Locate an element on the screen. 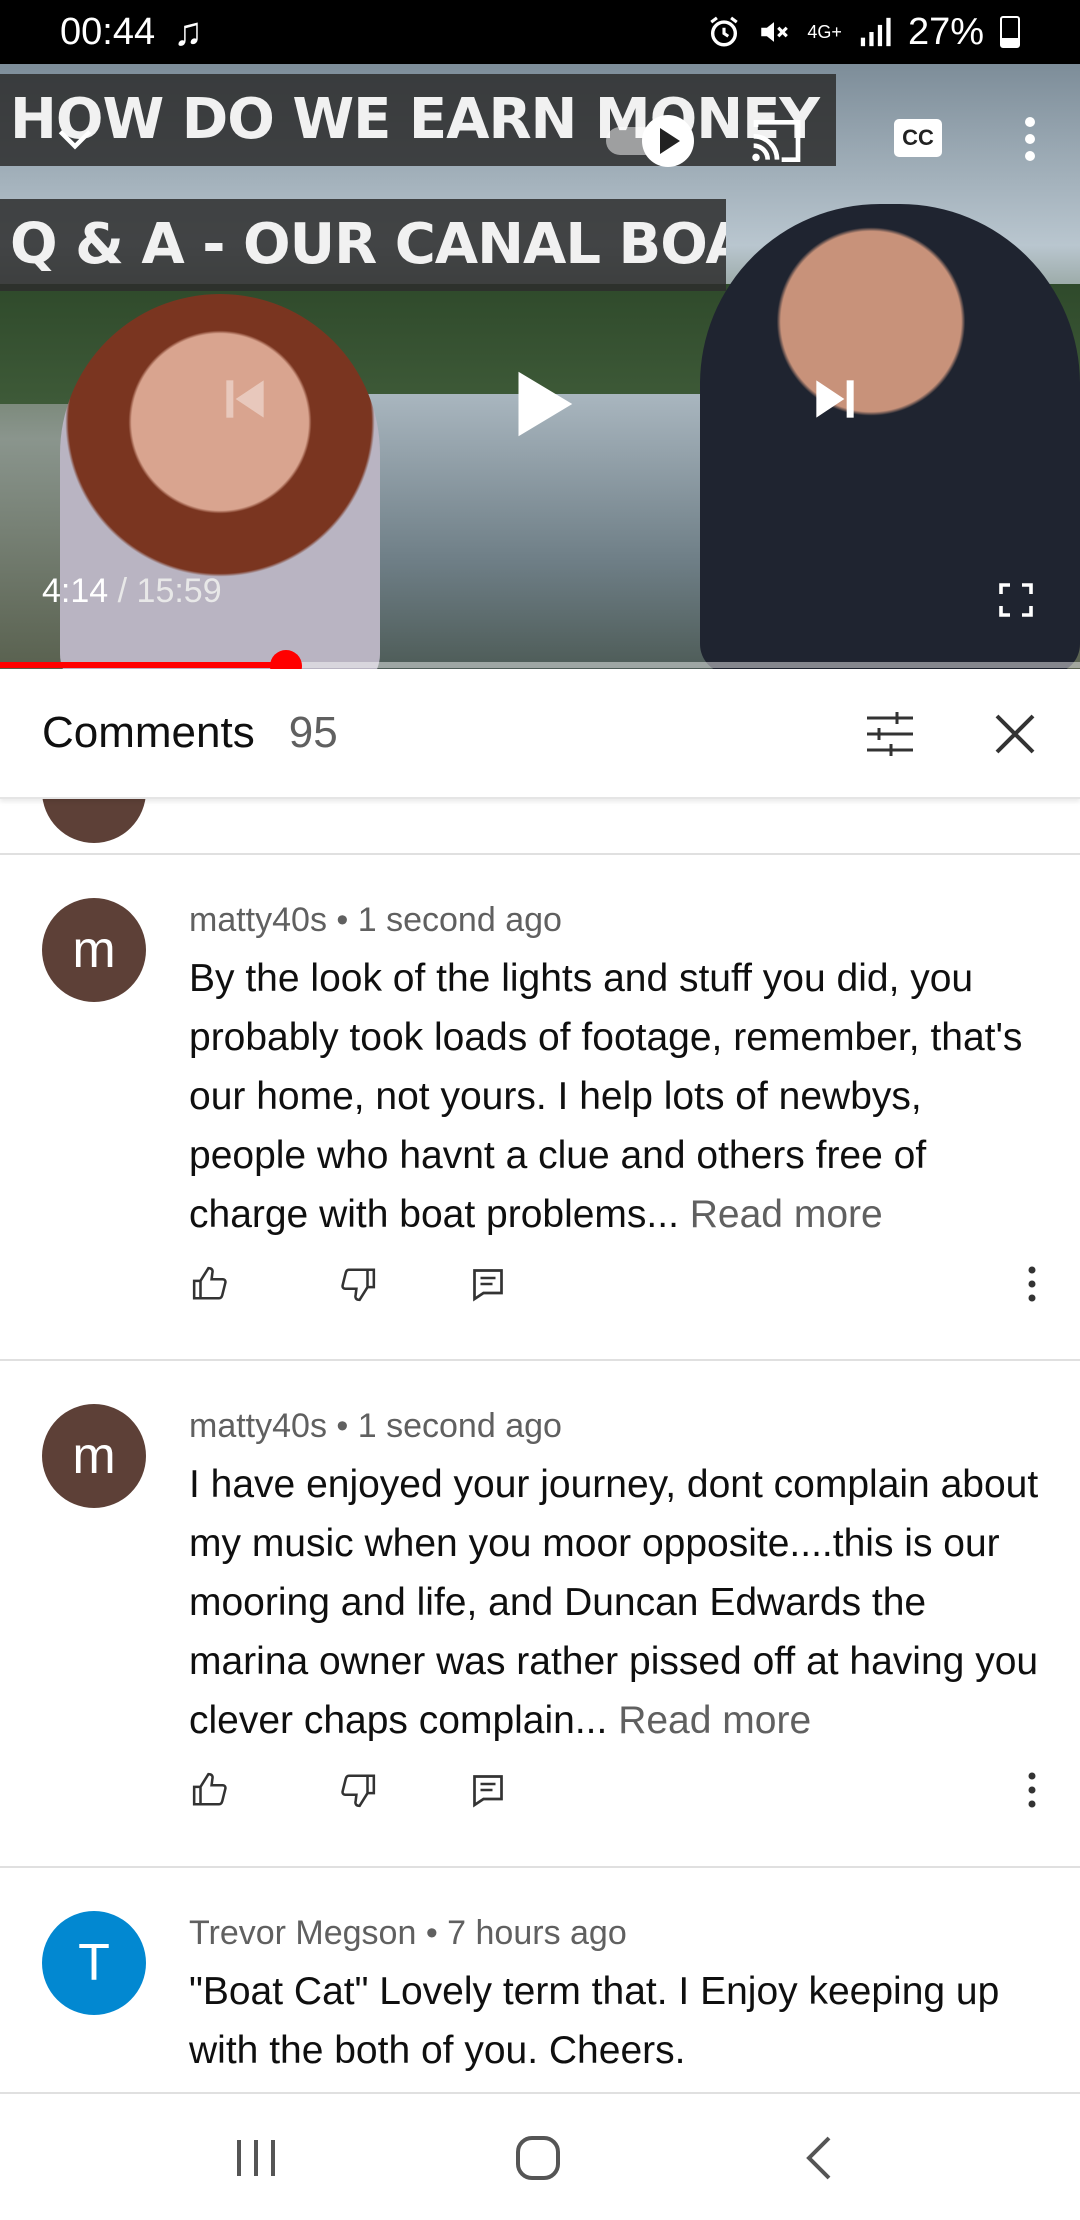 This screenshot has width=1080, height=2220. autoplay-toggle-icon is located at coordinates (655, 141).